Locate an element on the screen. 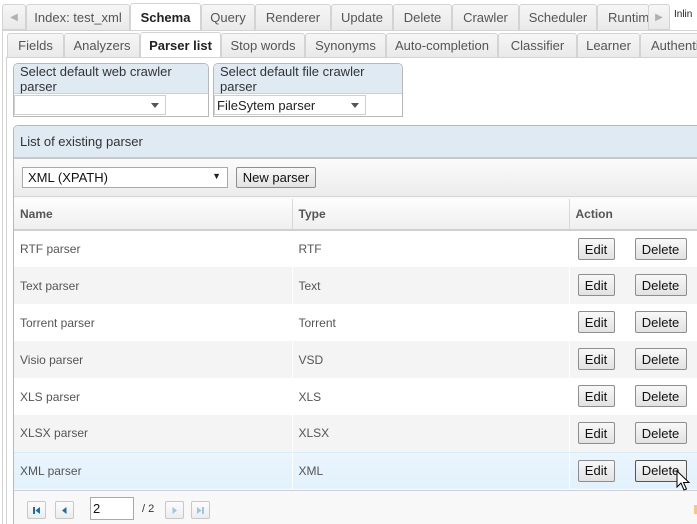  parser-name-cell: Torrent parser is located at coordinates (153, 322).